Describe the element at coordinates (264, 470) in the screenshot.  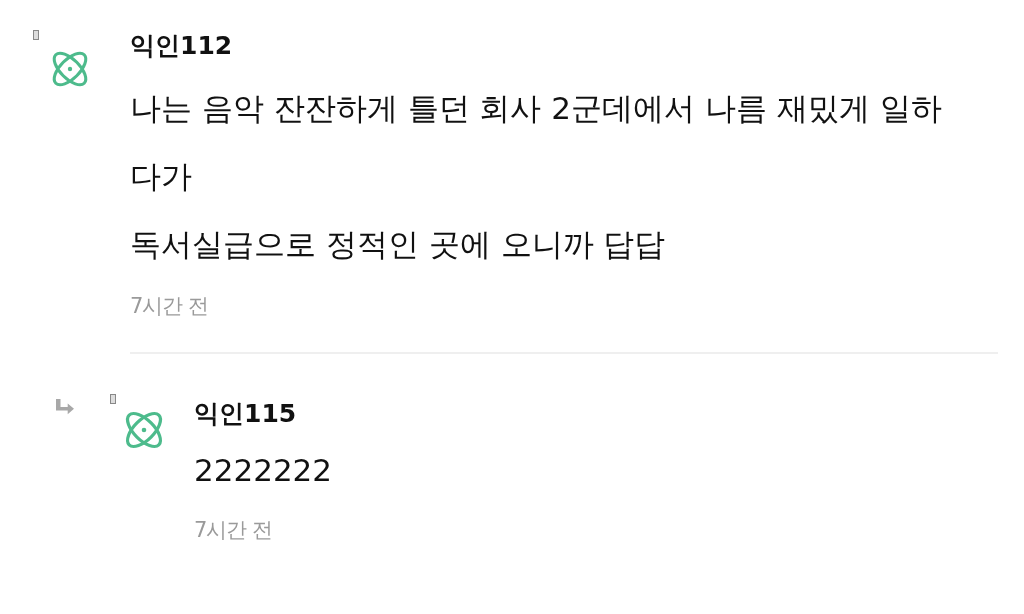
I see `comment-text: 2222222` at that location.